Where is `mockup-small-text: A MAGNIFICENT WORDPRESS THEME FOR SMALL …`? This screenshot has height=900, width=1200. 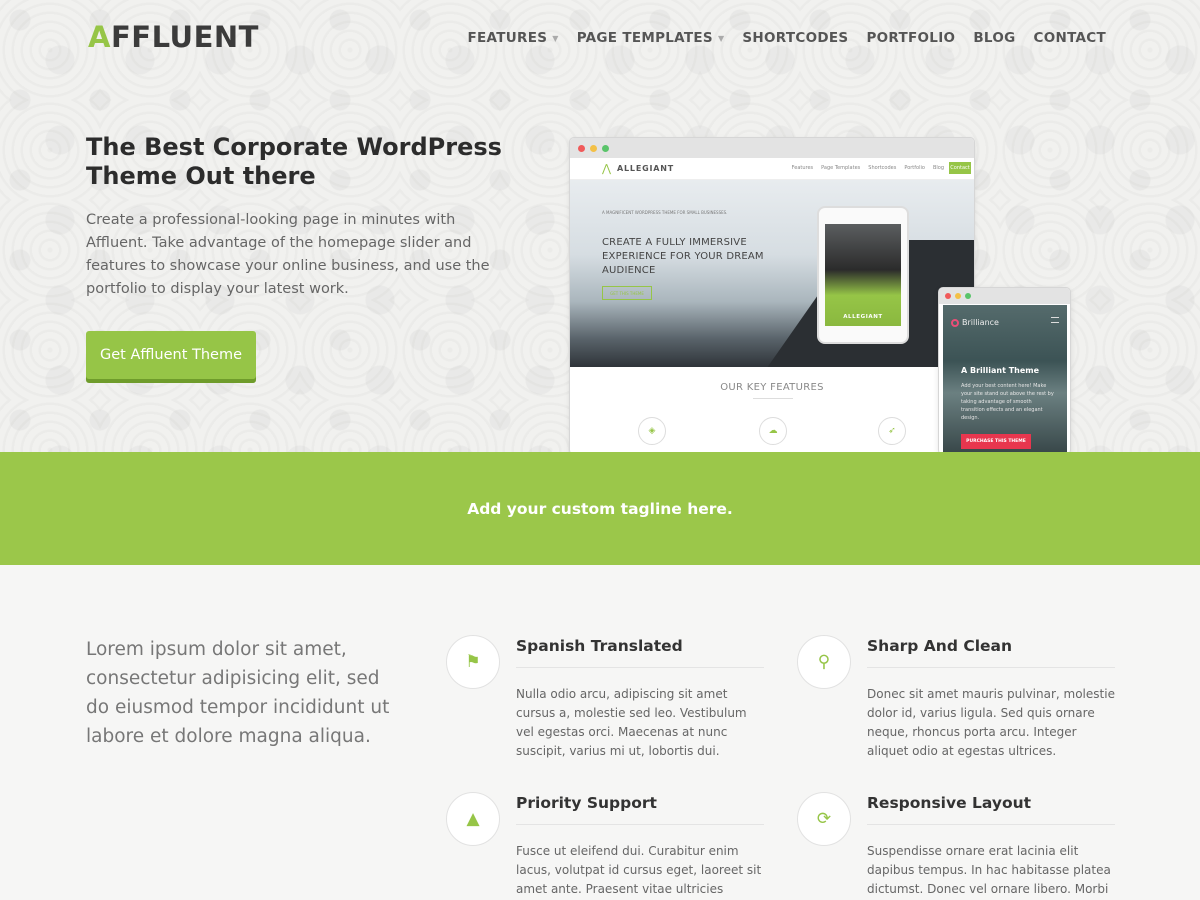 mockup-small-text: A MAGNIFICENT WORDPRESS THEME FOR SMALL … is located at coordinates (665, 212).